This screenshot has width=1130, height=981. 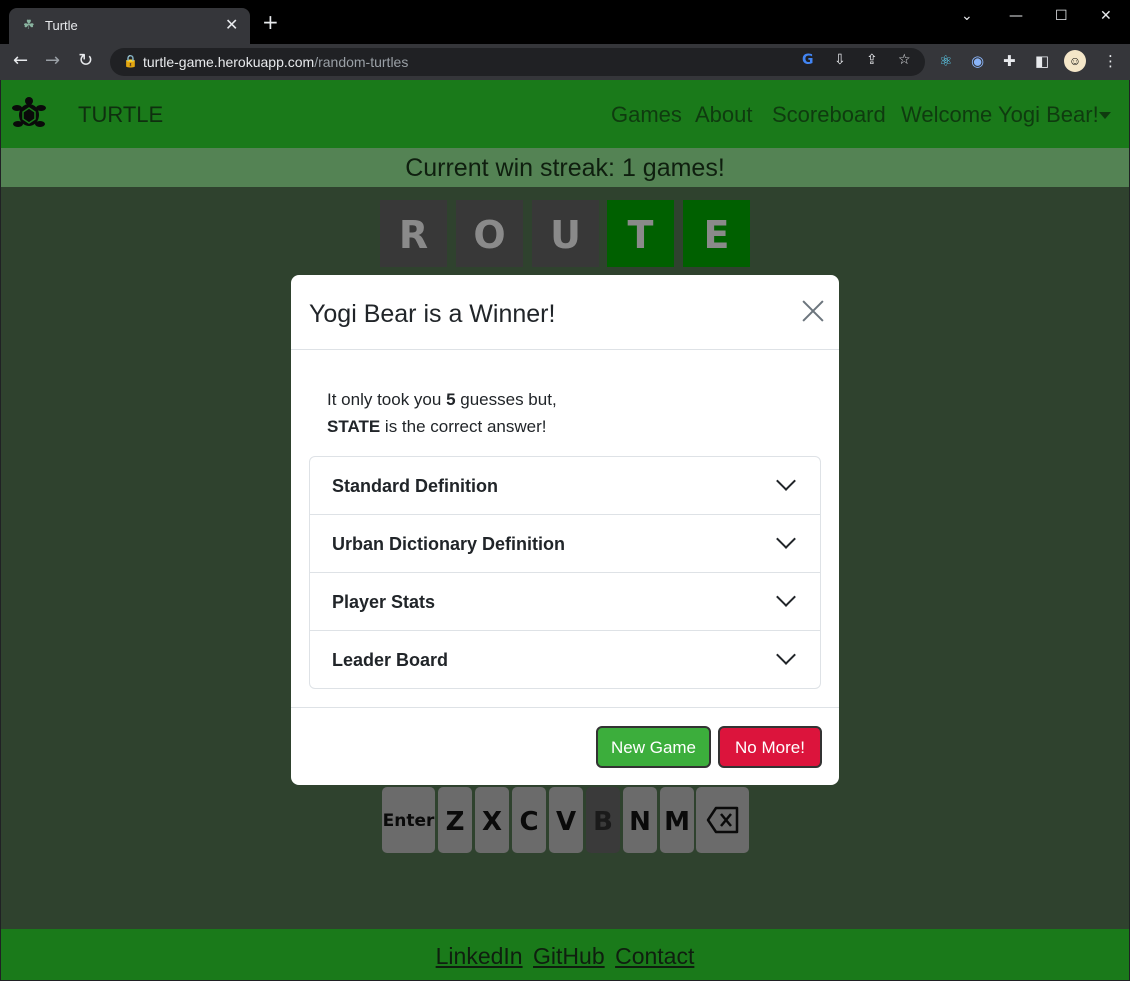 What do you see at coordinates (640, 233) in the screenshot?
I see `guess-tile: T` at bounding box center [640, 233].